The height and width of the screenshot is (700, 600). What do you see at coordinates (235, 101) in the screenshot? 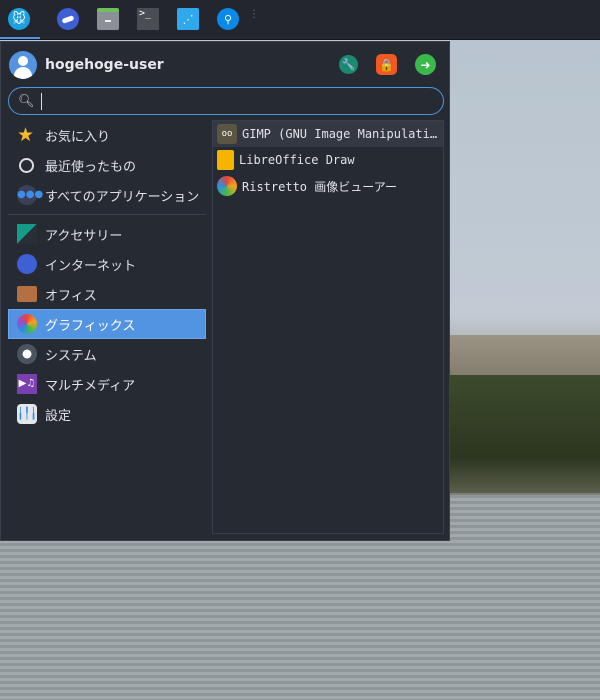
I see `search-input` at bounding box center [235, 101].